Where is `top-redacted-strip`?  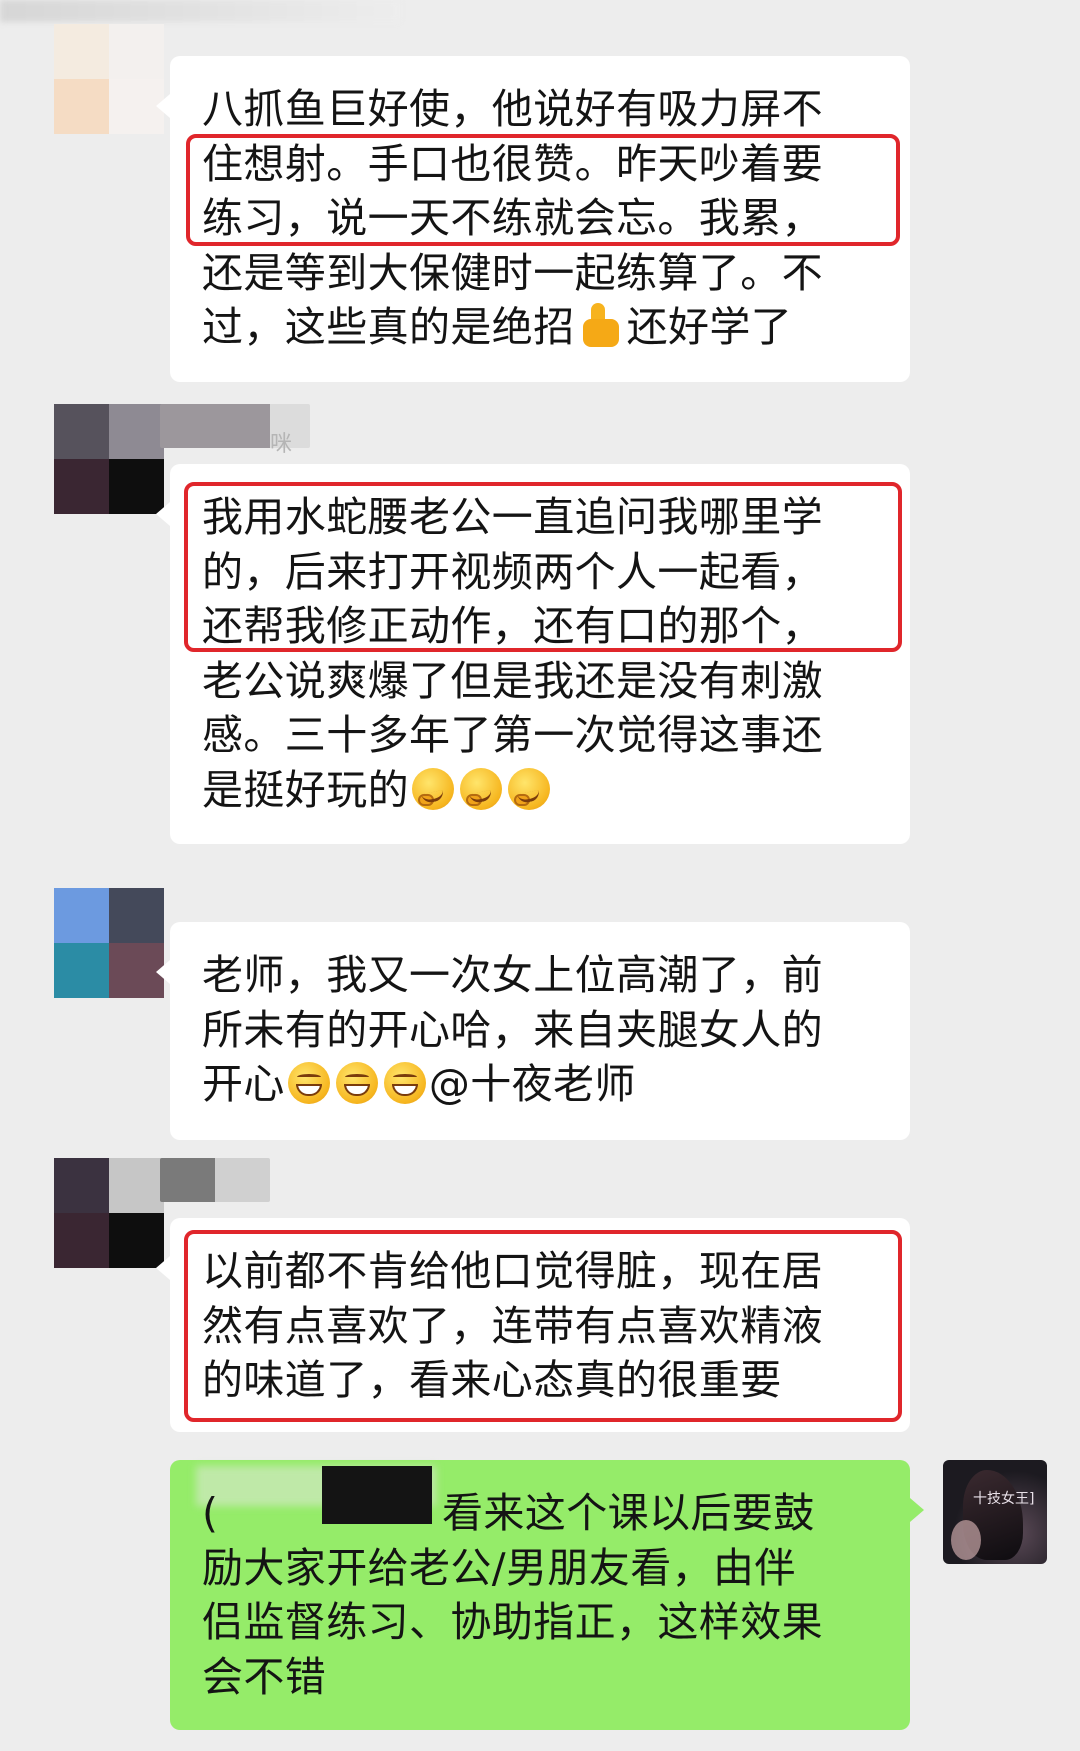
top-redacted-strip is located at coordinates (200, 11).